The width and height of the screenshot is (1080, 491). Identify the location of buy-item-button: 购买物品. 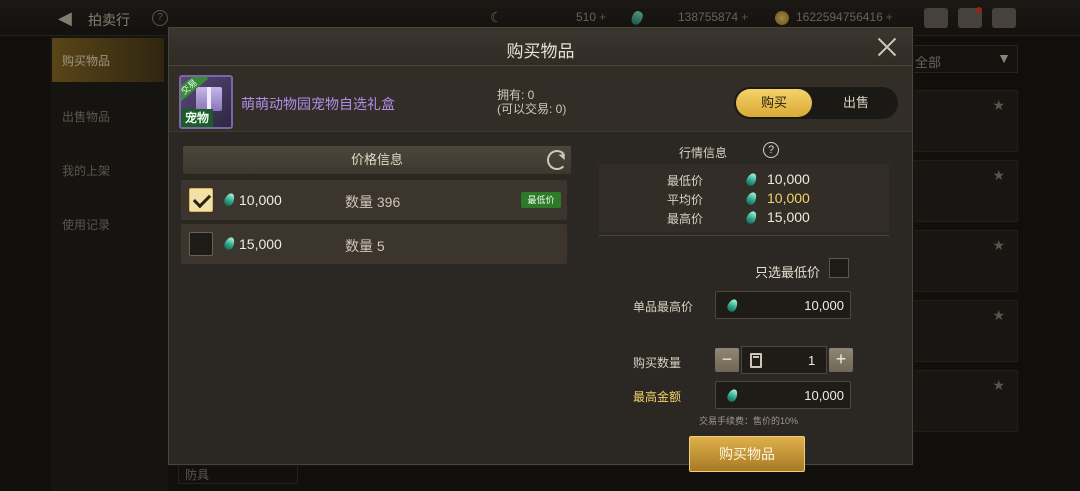
(747, 454).